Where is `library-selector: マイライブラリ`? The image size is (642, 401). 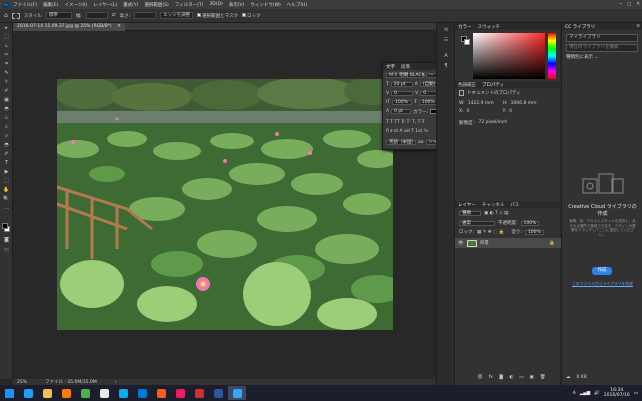
library-selector: マイライブラリ is located at coordinates (602, 38).